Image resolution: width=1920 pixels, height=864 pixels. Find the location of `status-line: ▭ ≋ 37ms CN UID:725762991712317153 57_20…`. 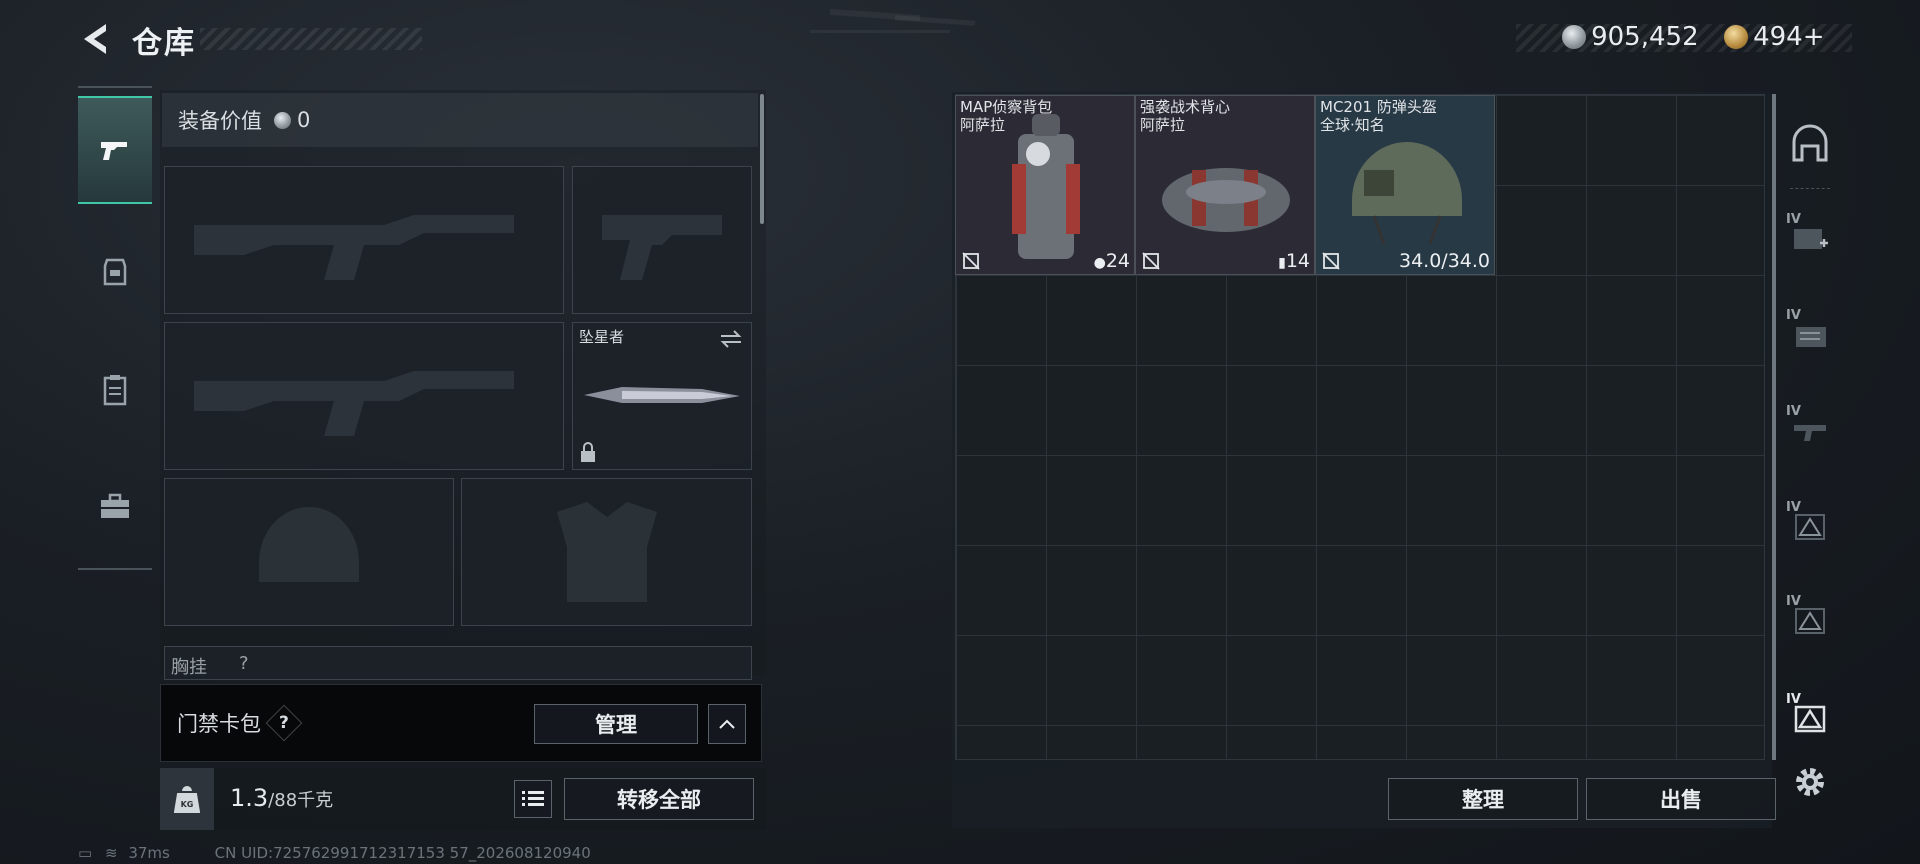

status-line: ▭ ≋ 37ms CN UID:725762991712317153 57_20… is located at coordinates (334, 853).